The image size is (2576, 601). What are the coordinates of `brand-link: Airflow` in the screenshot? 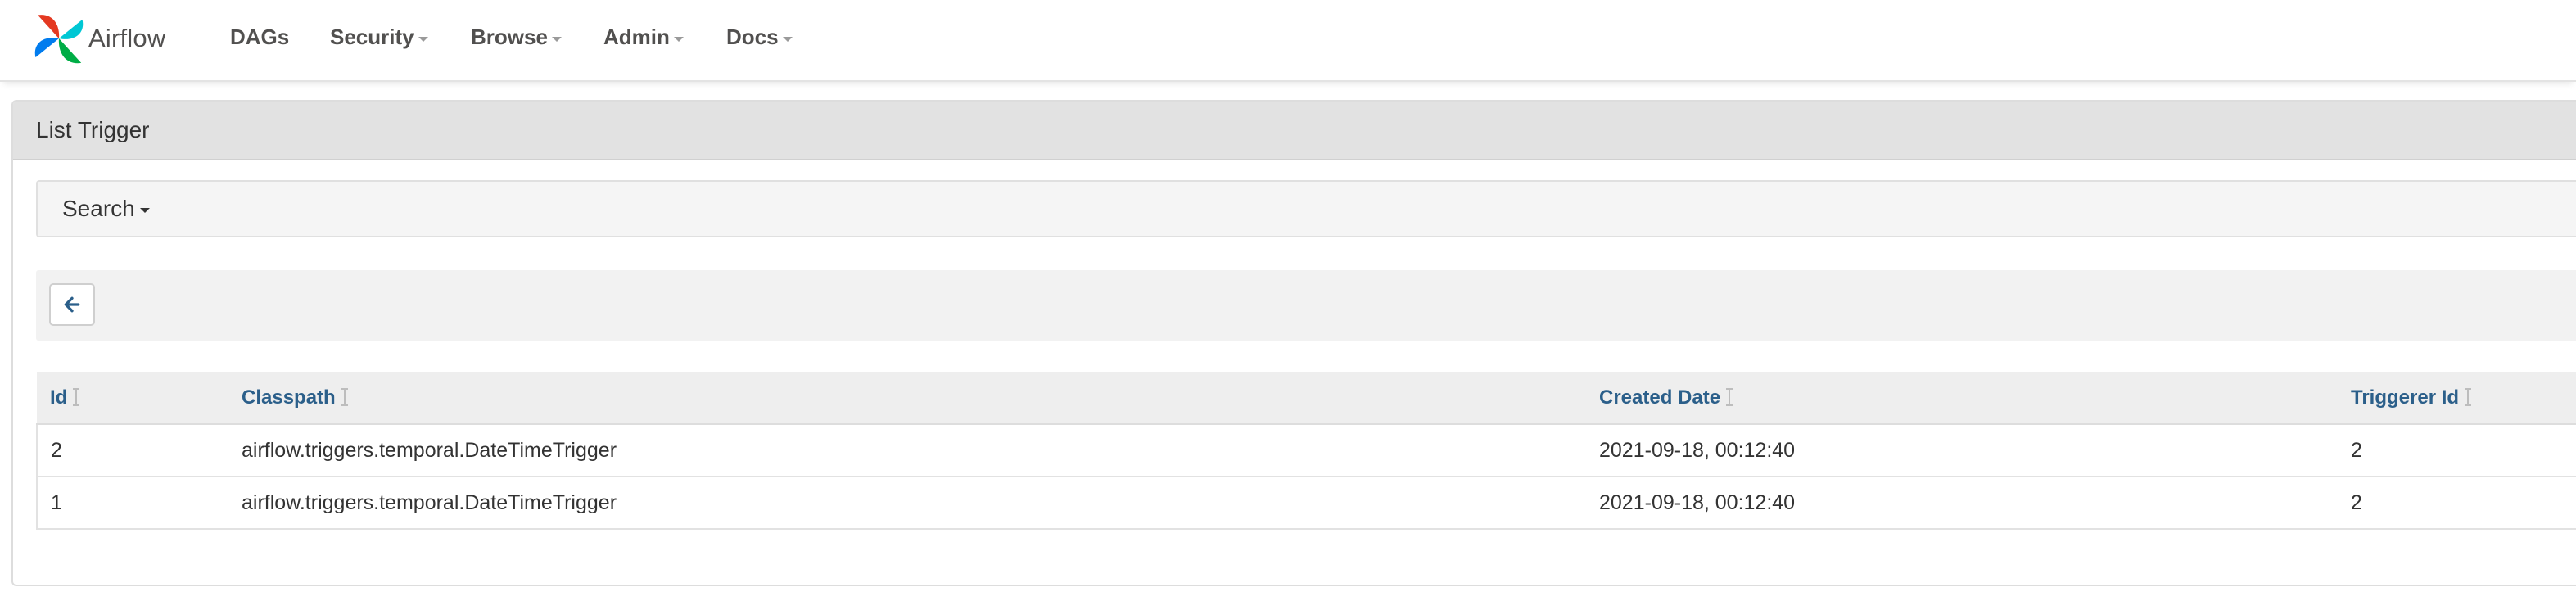 It's located at (98, 39).